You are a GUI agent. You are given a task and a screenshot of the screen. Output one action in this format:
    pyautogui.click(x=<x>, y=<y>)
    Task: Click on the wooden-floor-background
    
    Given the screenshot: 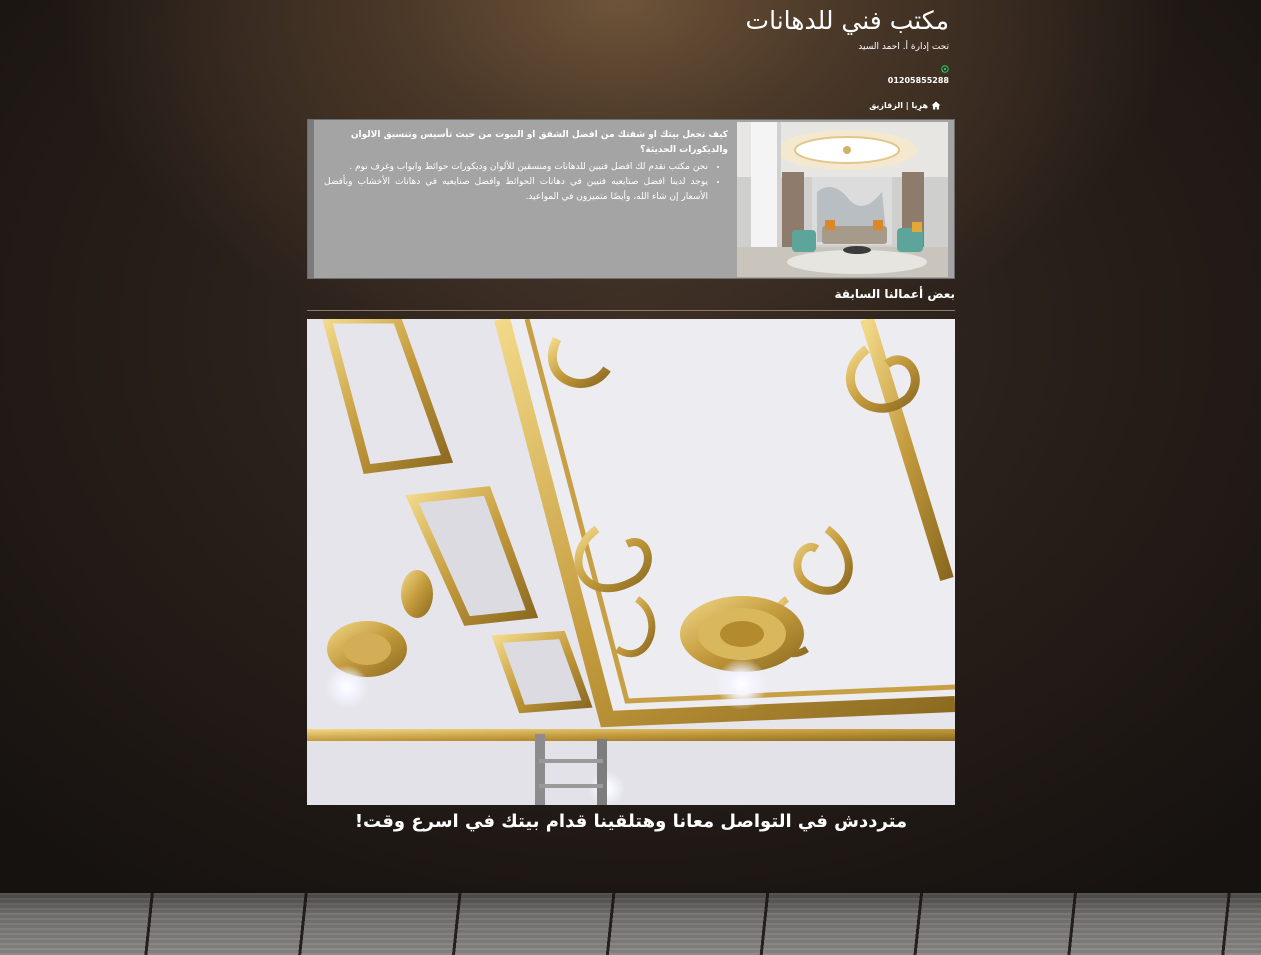 What is the action you would take?
    pyautogui.click(x=630, y=924)
    